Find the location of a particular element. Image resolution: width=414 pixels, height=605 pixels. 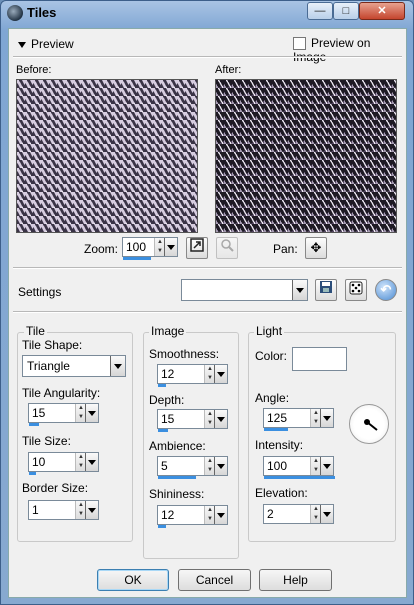

settings-label: Settings is located at coordinates (40, 292).